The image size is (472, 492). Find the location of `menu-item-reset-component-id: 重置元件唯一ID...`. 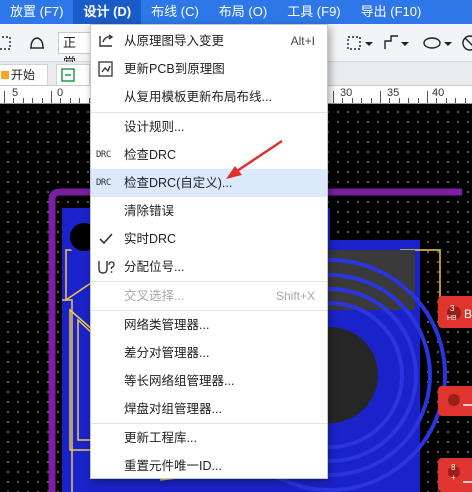

menu-item-reset-component-id: 重置元件唯一ID... is located at coordinates (209, 466).